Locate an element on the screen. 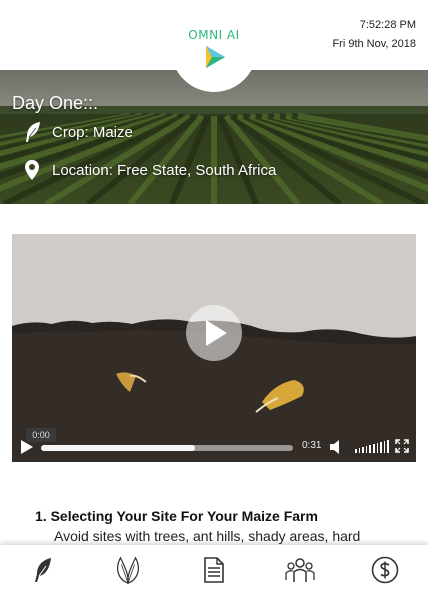 The height and width of the screenshot is (595, 428). volume-slider is located at coordinates (372, 446).